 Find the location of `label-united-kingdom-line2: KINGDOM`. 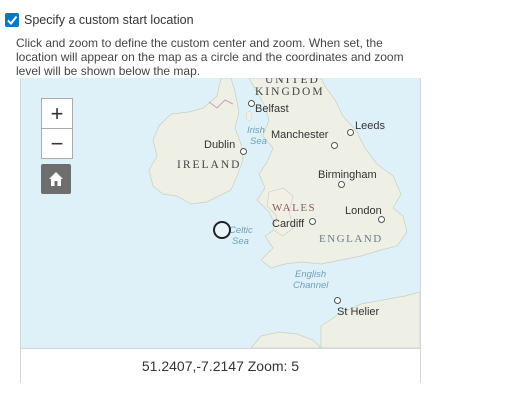

label-united-kingdom-line2: KINGDOM is located at coordinates (290, 92).